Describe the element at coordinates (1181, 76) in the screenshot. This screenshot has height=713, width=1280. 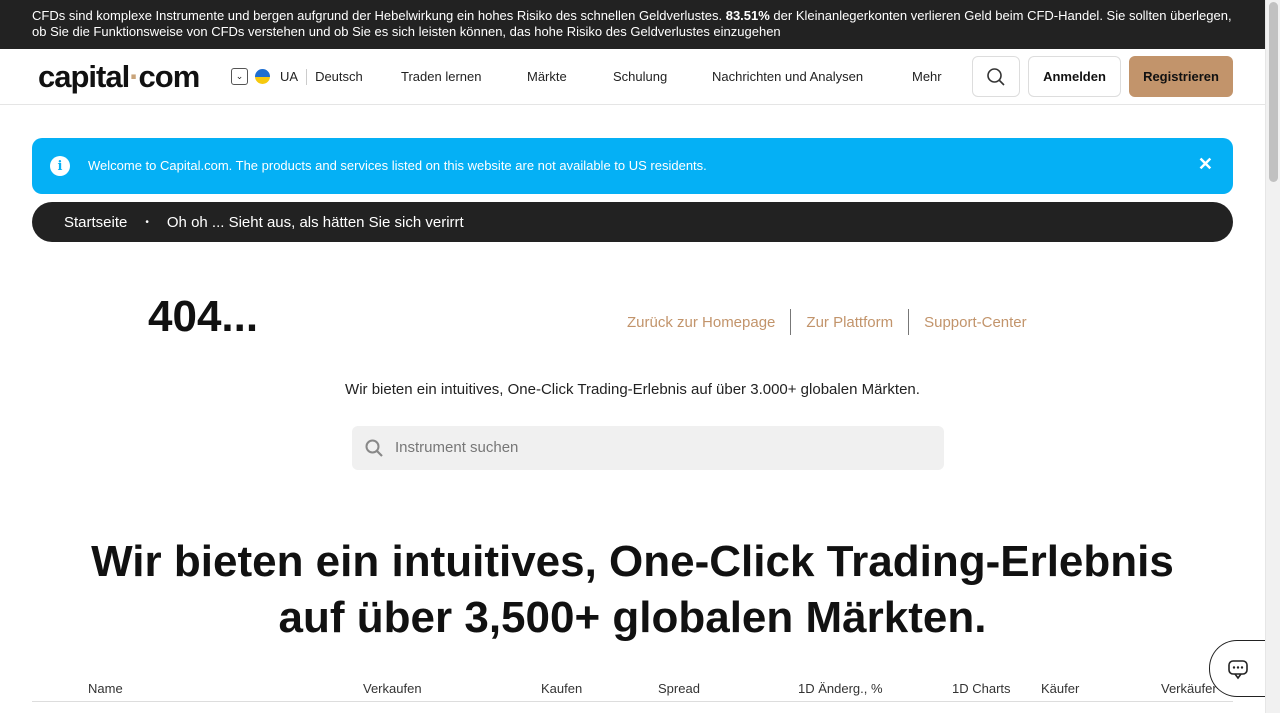
I see `register-button: Registrieren` at that location.